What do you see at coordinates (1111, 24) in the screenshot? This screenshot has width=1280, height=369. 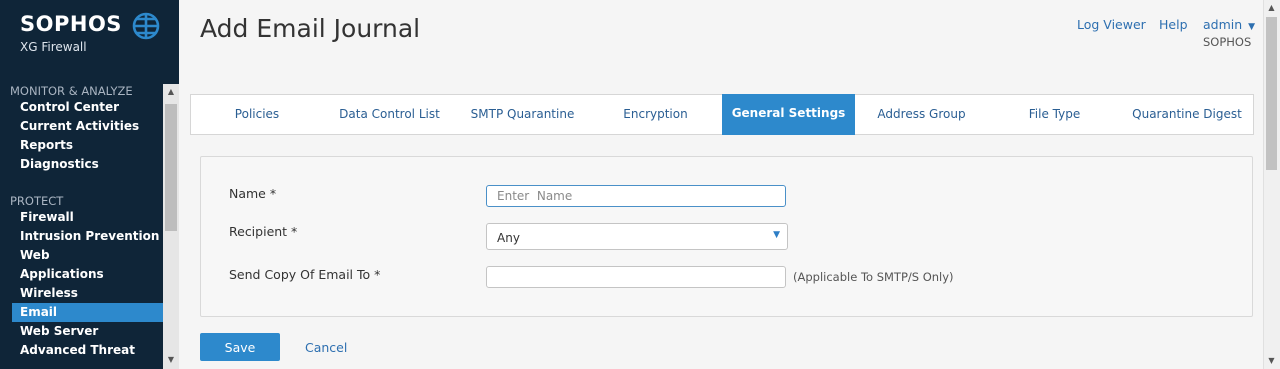 I see `log-viewer-link: Log Viewer` at bounding box center [1111, 24].